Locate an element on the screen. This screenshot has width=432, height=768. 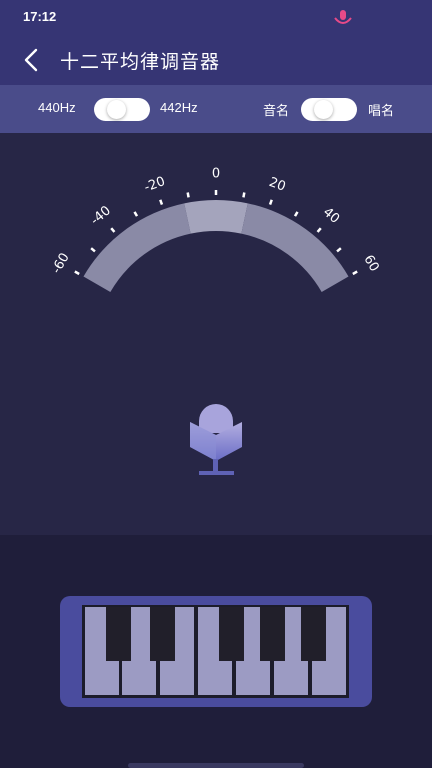
frequency-toggle is located at coordinates (122, 109).